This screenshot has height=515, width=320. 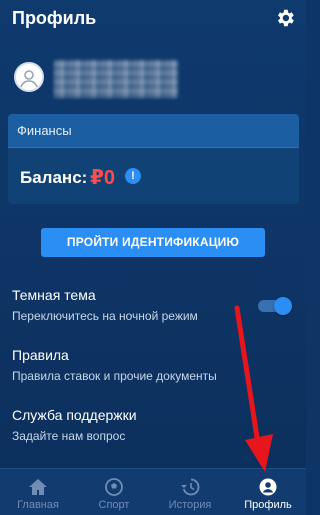 What do you see at coordinates (29, 77) in the screenshot?
I see `user-avatar-icon` at bounding box center [29, 77].